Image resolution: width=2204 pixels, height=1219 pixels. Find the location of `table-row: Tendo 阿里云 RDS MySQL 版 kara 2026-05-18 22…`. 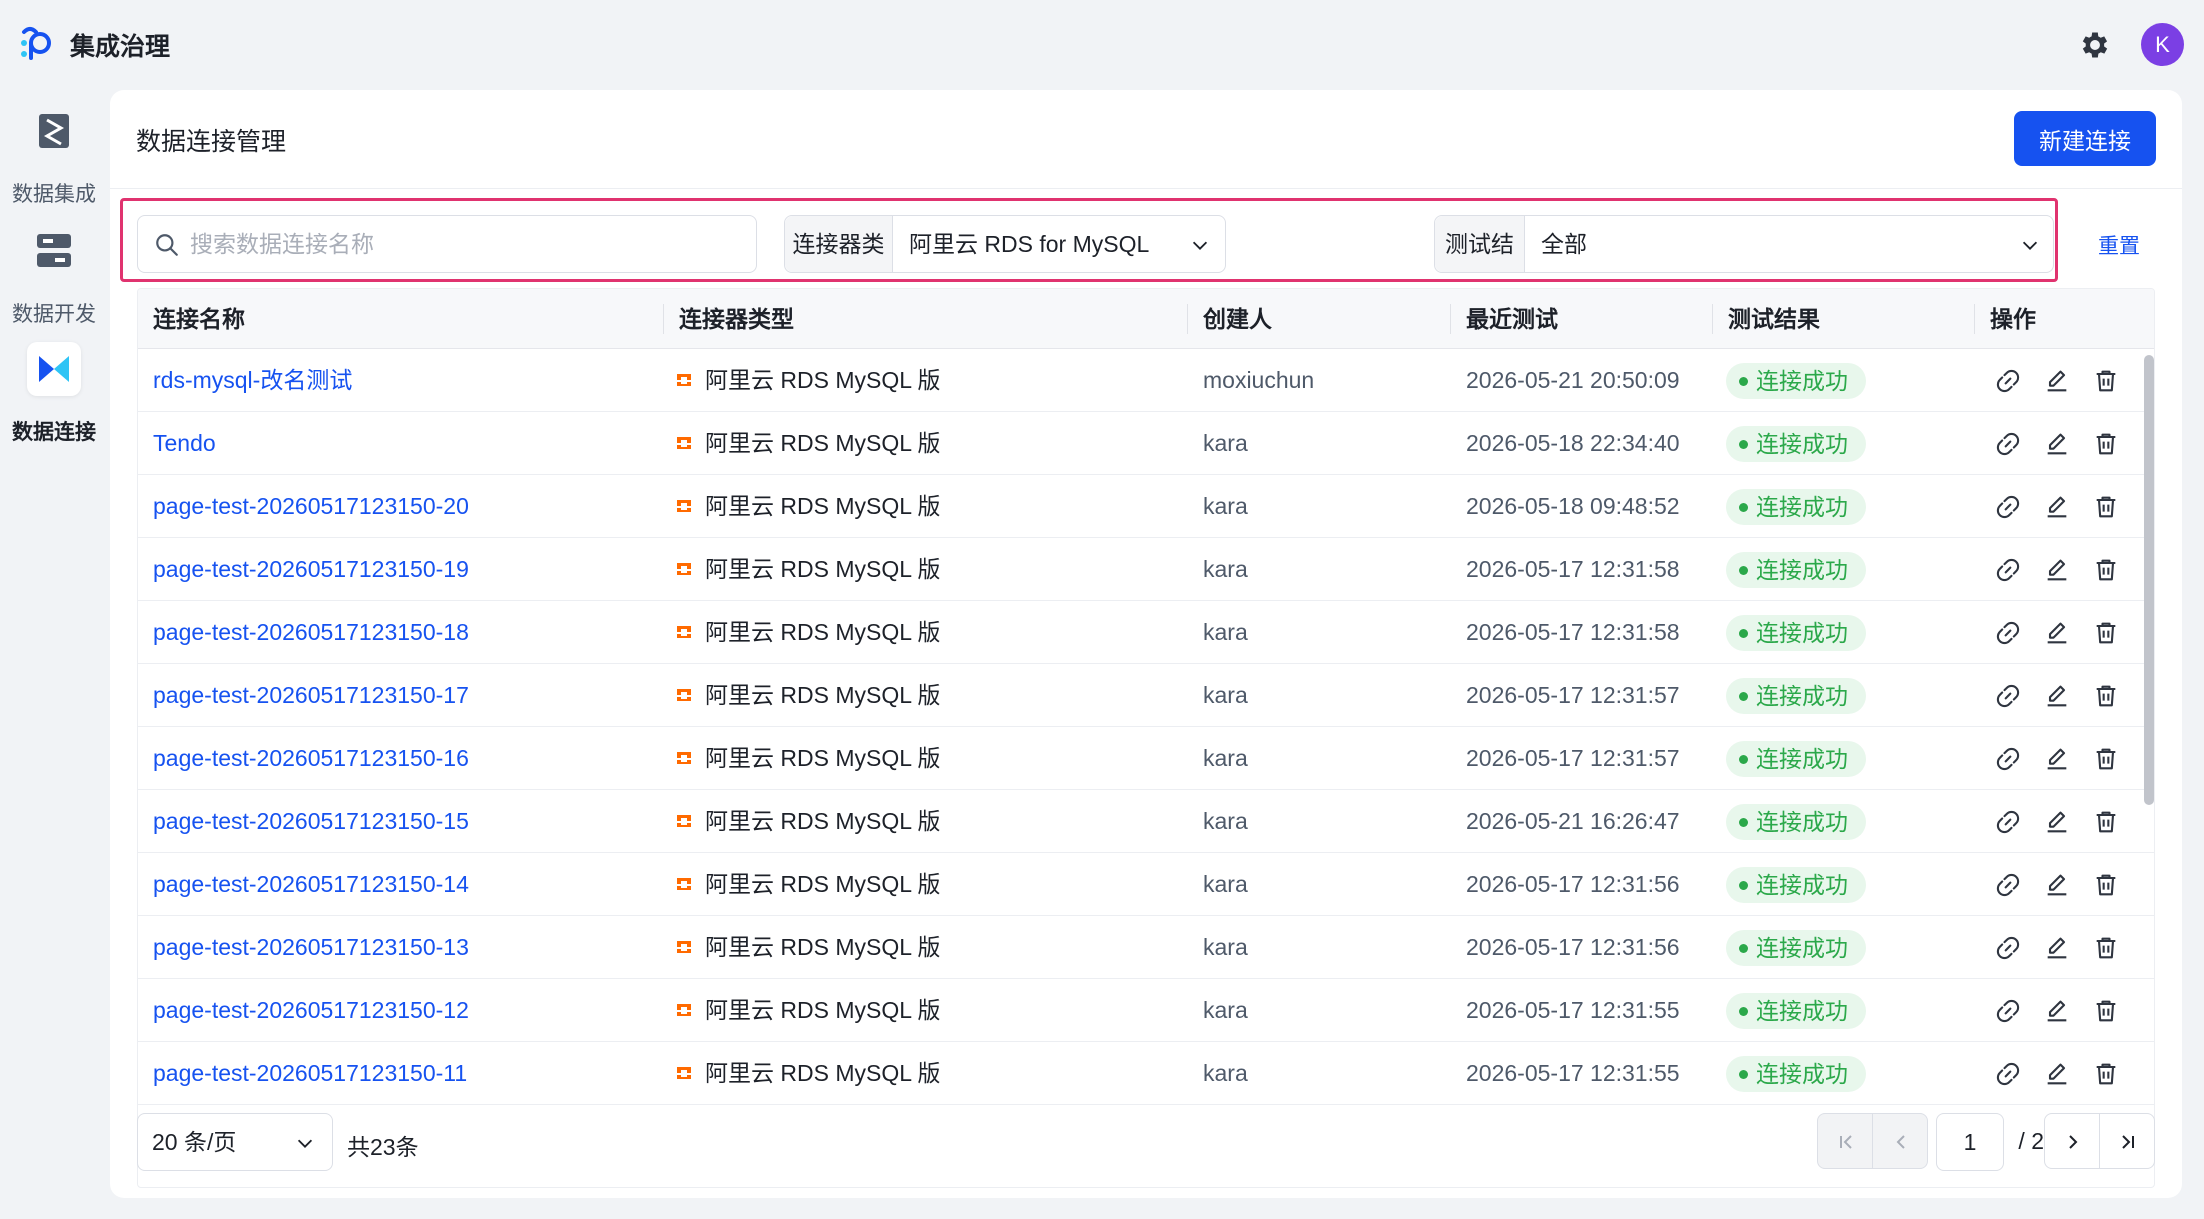

table-row: Tendo 阿里云 RDS MySQL 版 kara 2026-05-18 22… is located at coordinates (1146, 443).